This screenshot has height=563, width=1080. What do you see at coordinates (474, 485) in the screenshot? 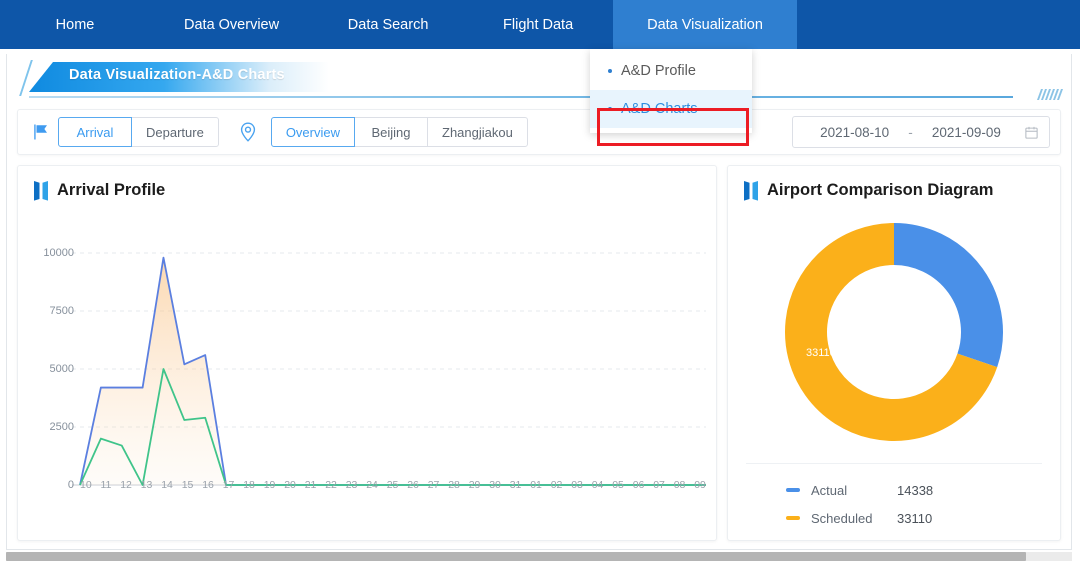
I see `x-axis-tick: 29` at bounding box center [474, 485].